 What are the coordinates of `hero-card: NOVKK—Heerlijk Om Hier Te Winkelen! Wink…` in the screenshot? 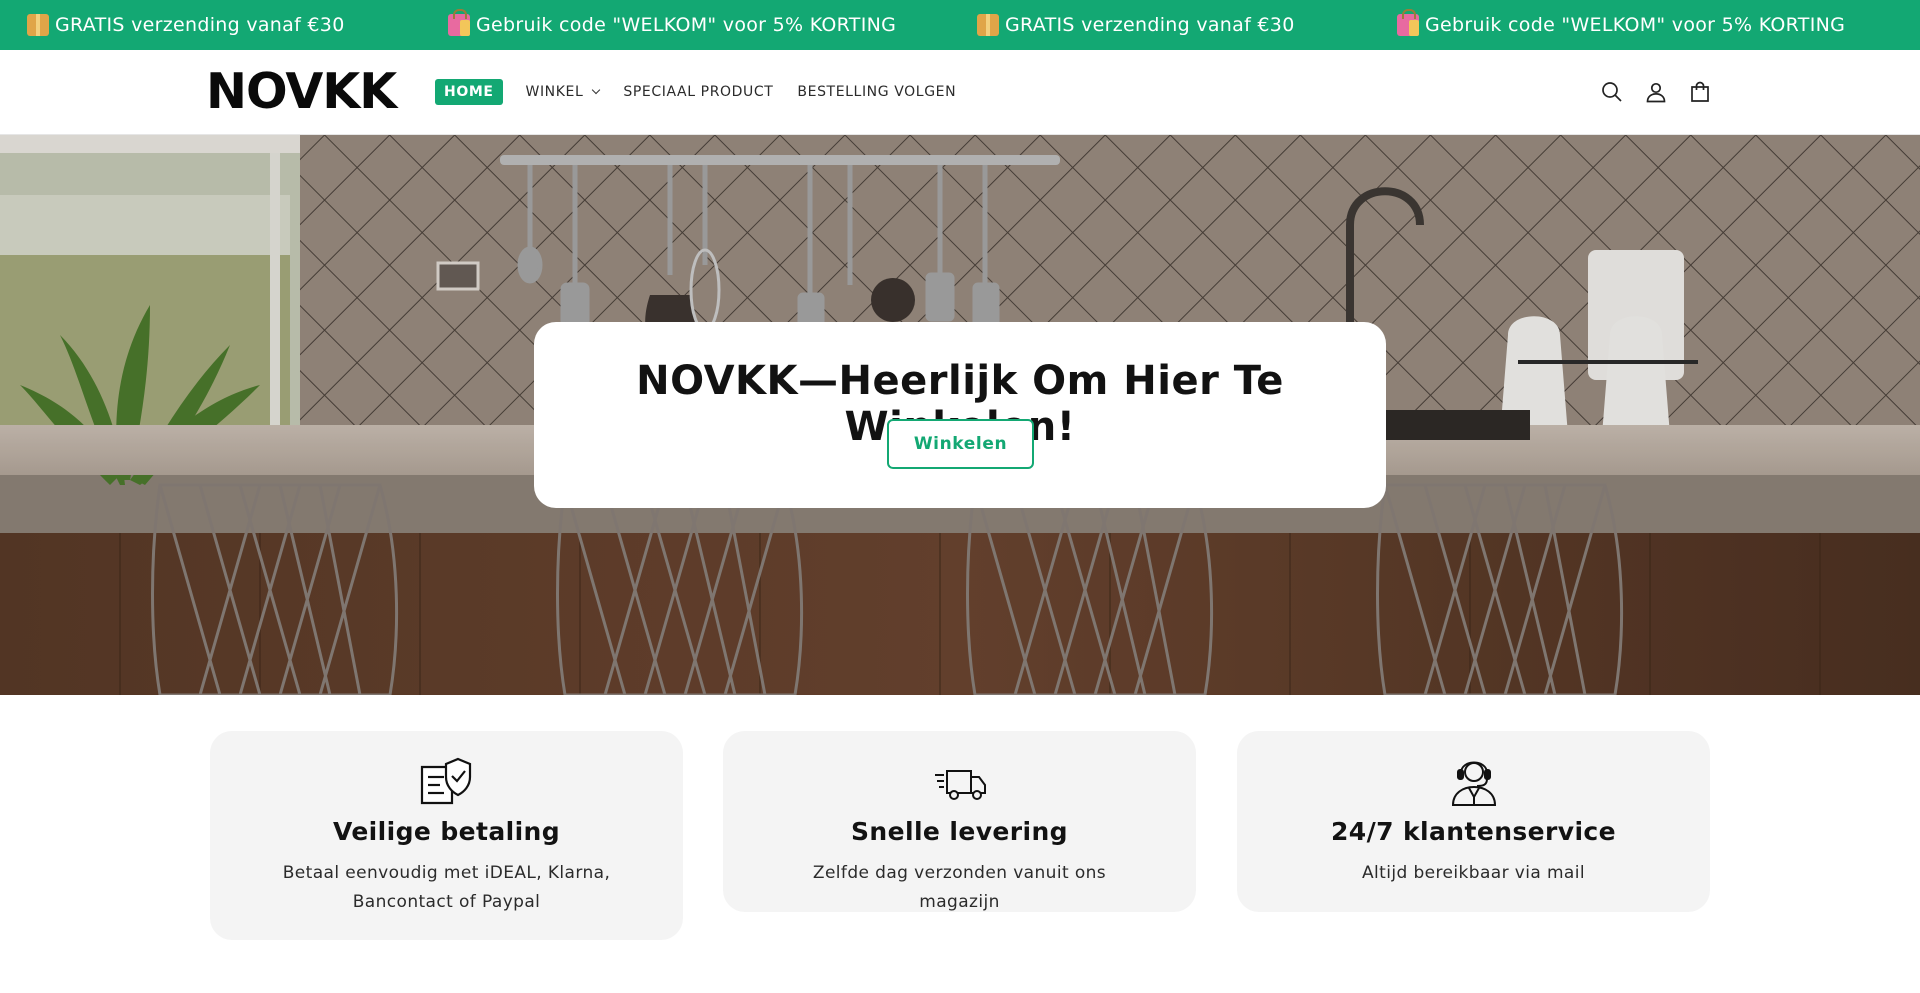 It's located at (960, 415).